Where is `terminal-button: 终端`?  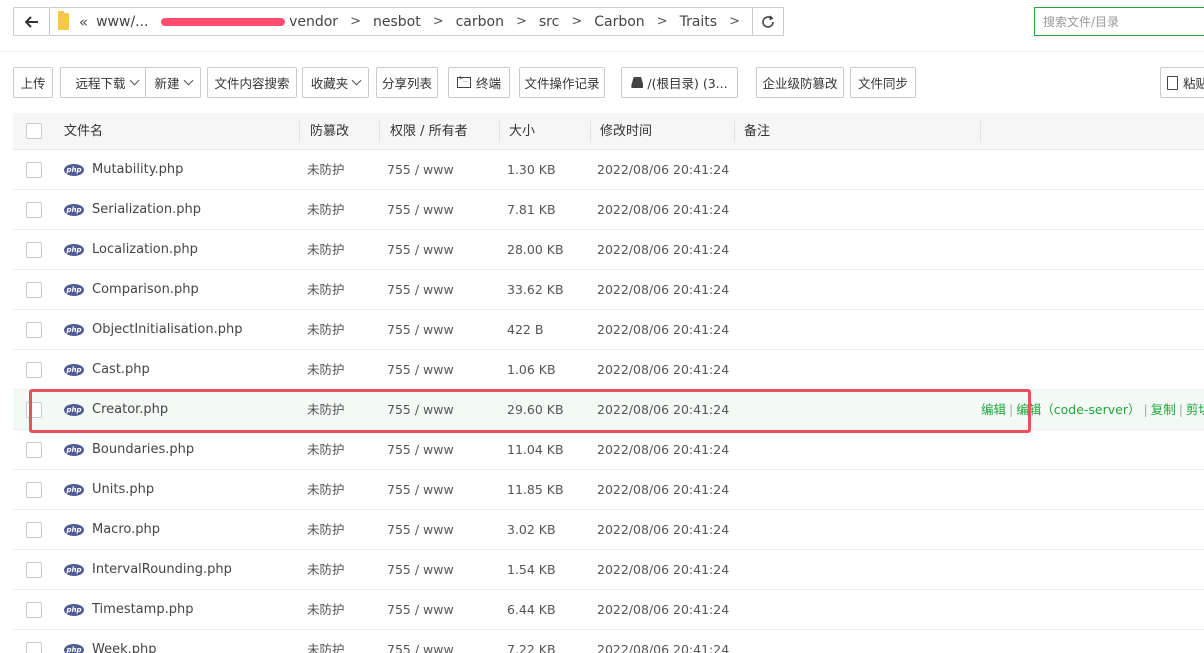
terminal-button: 终端 is located at coordinates (479, 82).